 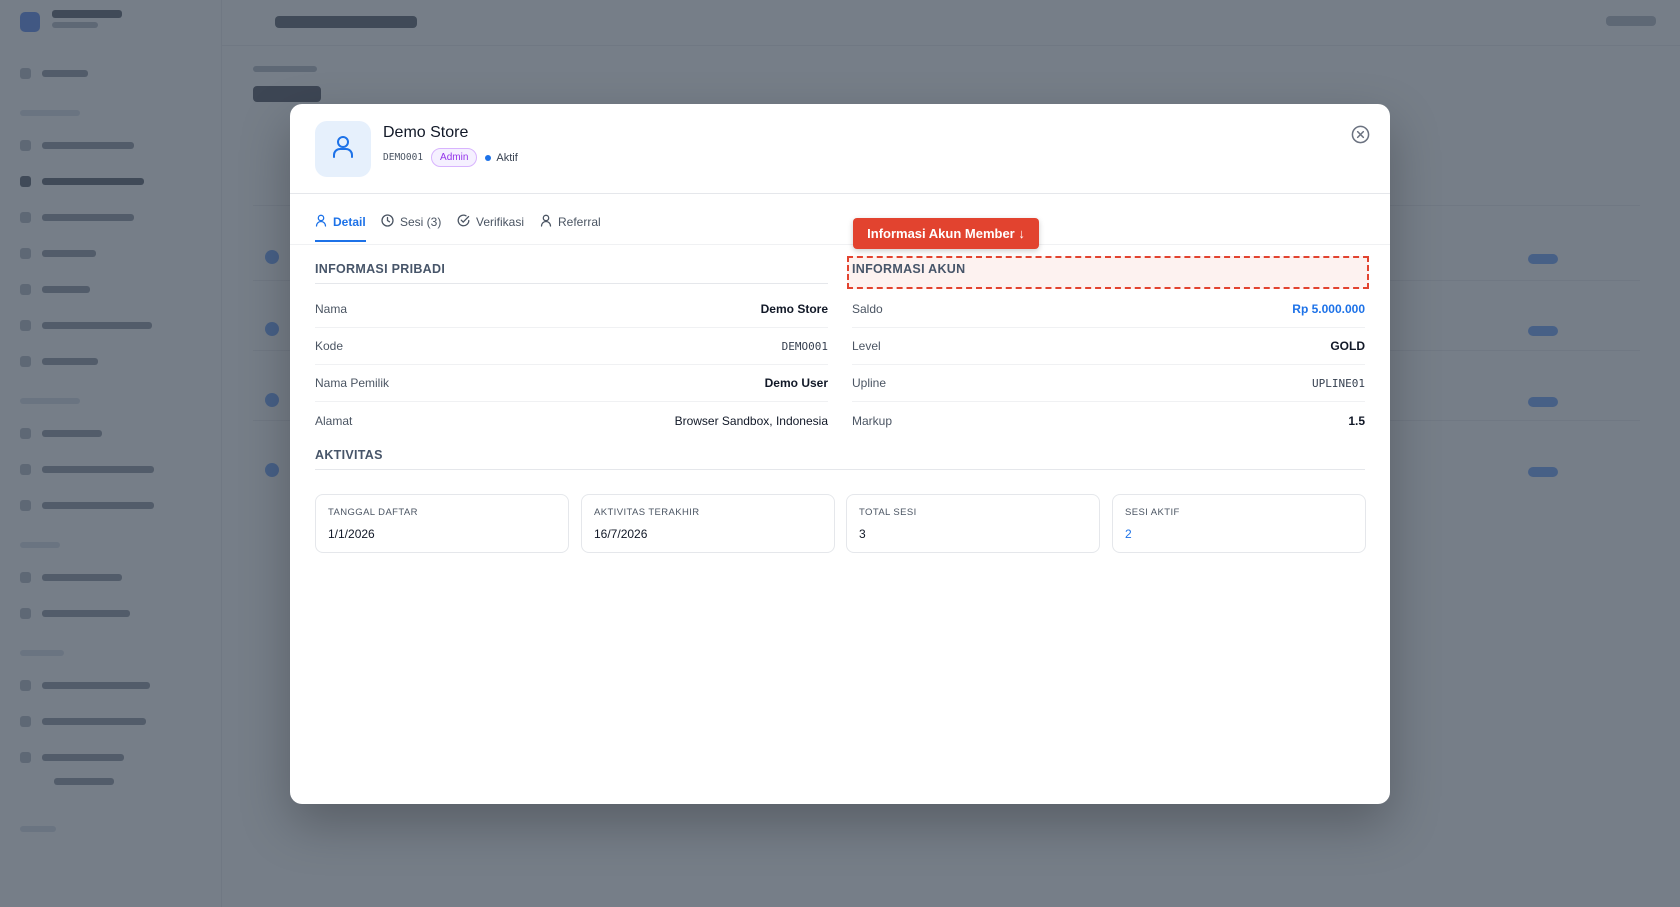 I want to click on check-circle-icon, so click(x=463, y=222).